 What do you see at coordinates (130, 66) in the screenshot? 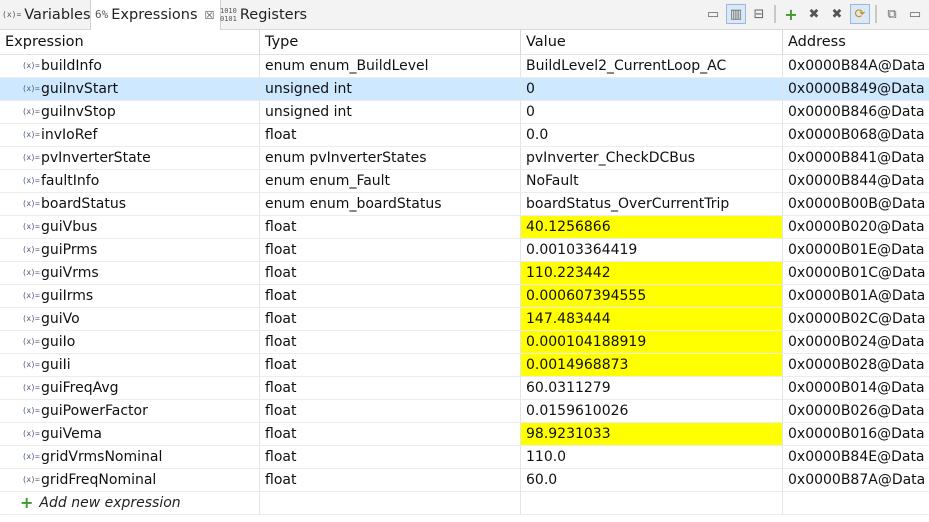
I see `expression-cell: (x)= buildInfo` at bounding box center [130, 66].